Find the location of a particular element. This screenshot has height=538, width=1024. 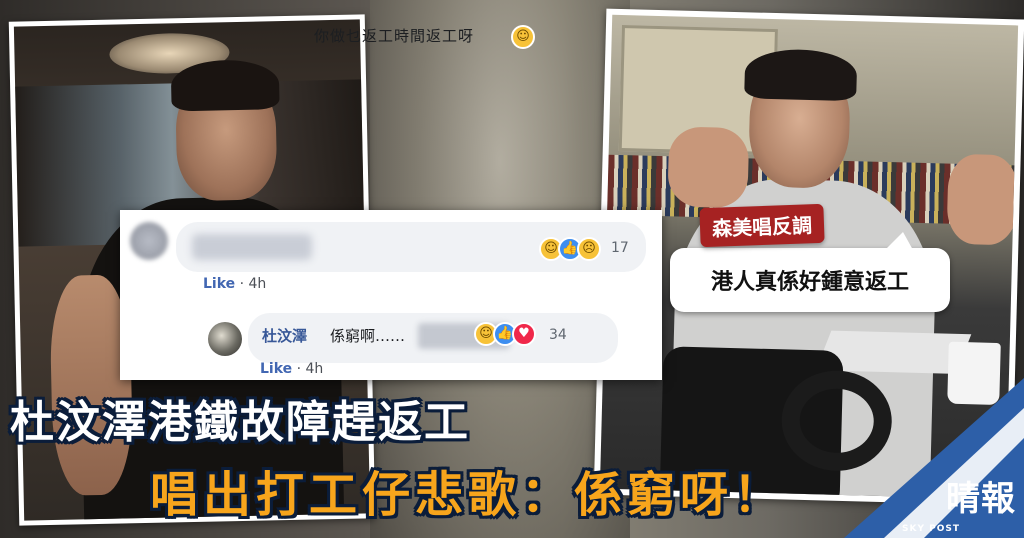

host-left-hand is located at coordinates (708, 167).